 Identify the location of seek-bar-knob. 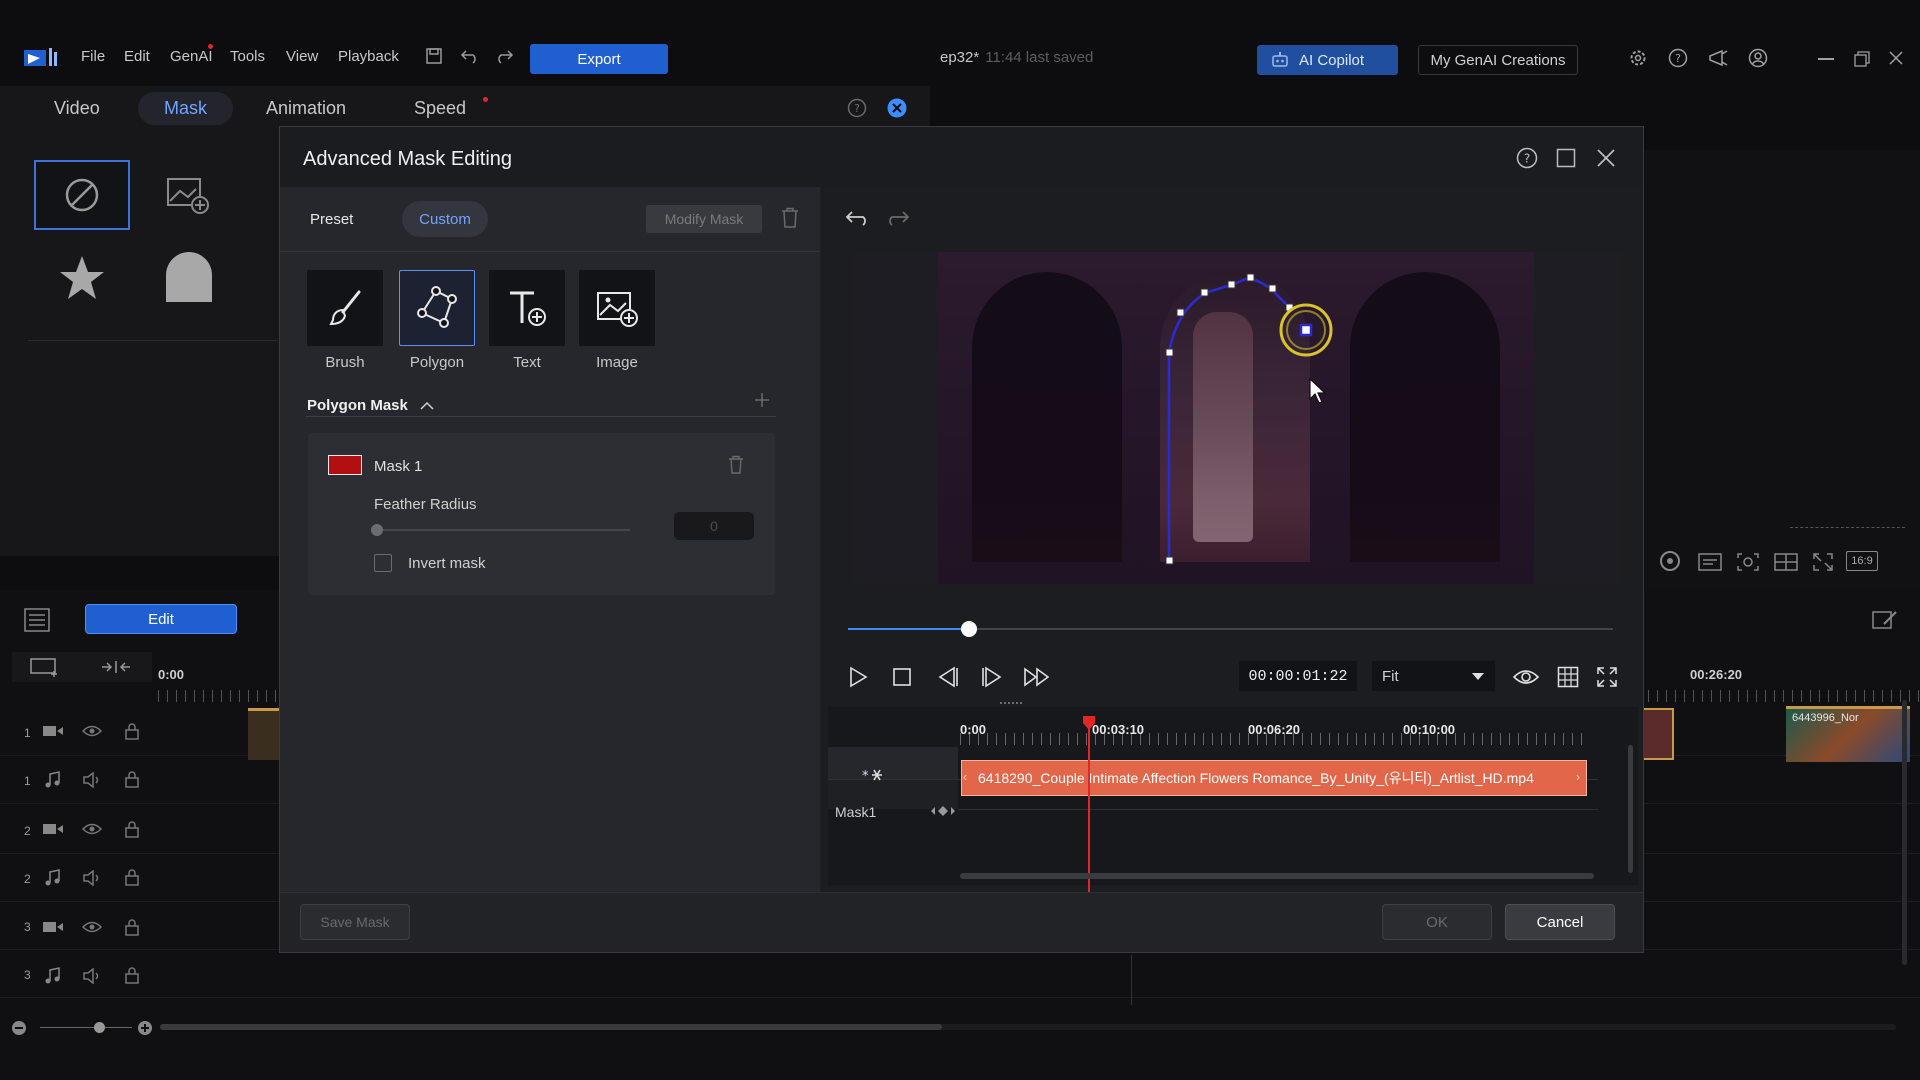
(969, 629).